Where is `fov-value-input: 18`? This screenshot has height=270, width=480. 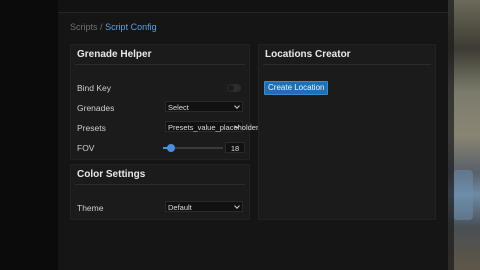
fov-value-input: 18 is located at coordinates (235, 147).